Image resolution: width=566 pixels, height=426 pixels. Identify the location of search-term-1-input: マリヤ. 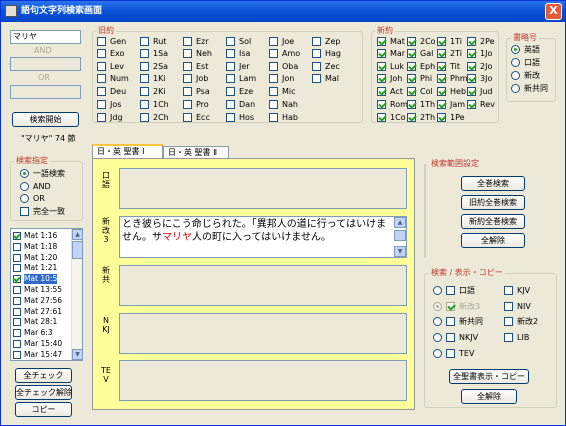
(45, 37).